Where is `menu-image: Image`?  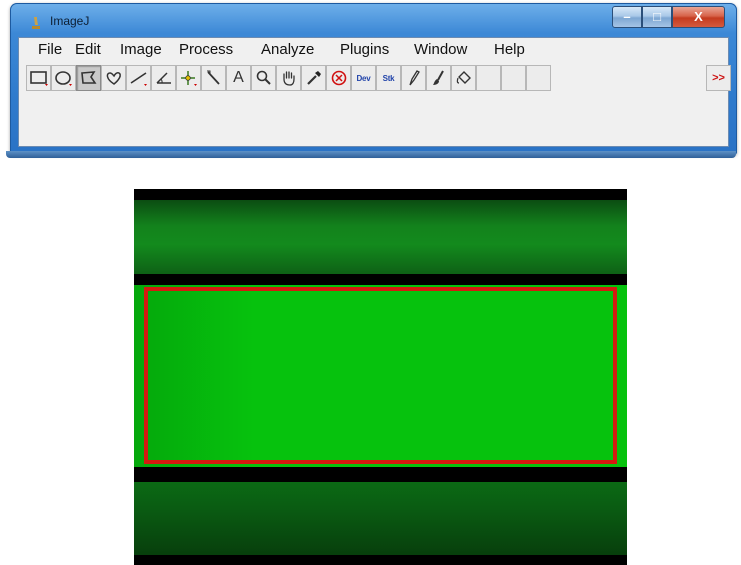
menu-image: Image is located at coordinates (141, 49).